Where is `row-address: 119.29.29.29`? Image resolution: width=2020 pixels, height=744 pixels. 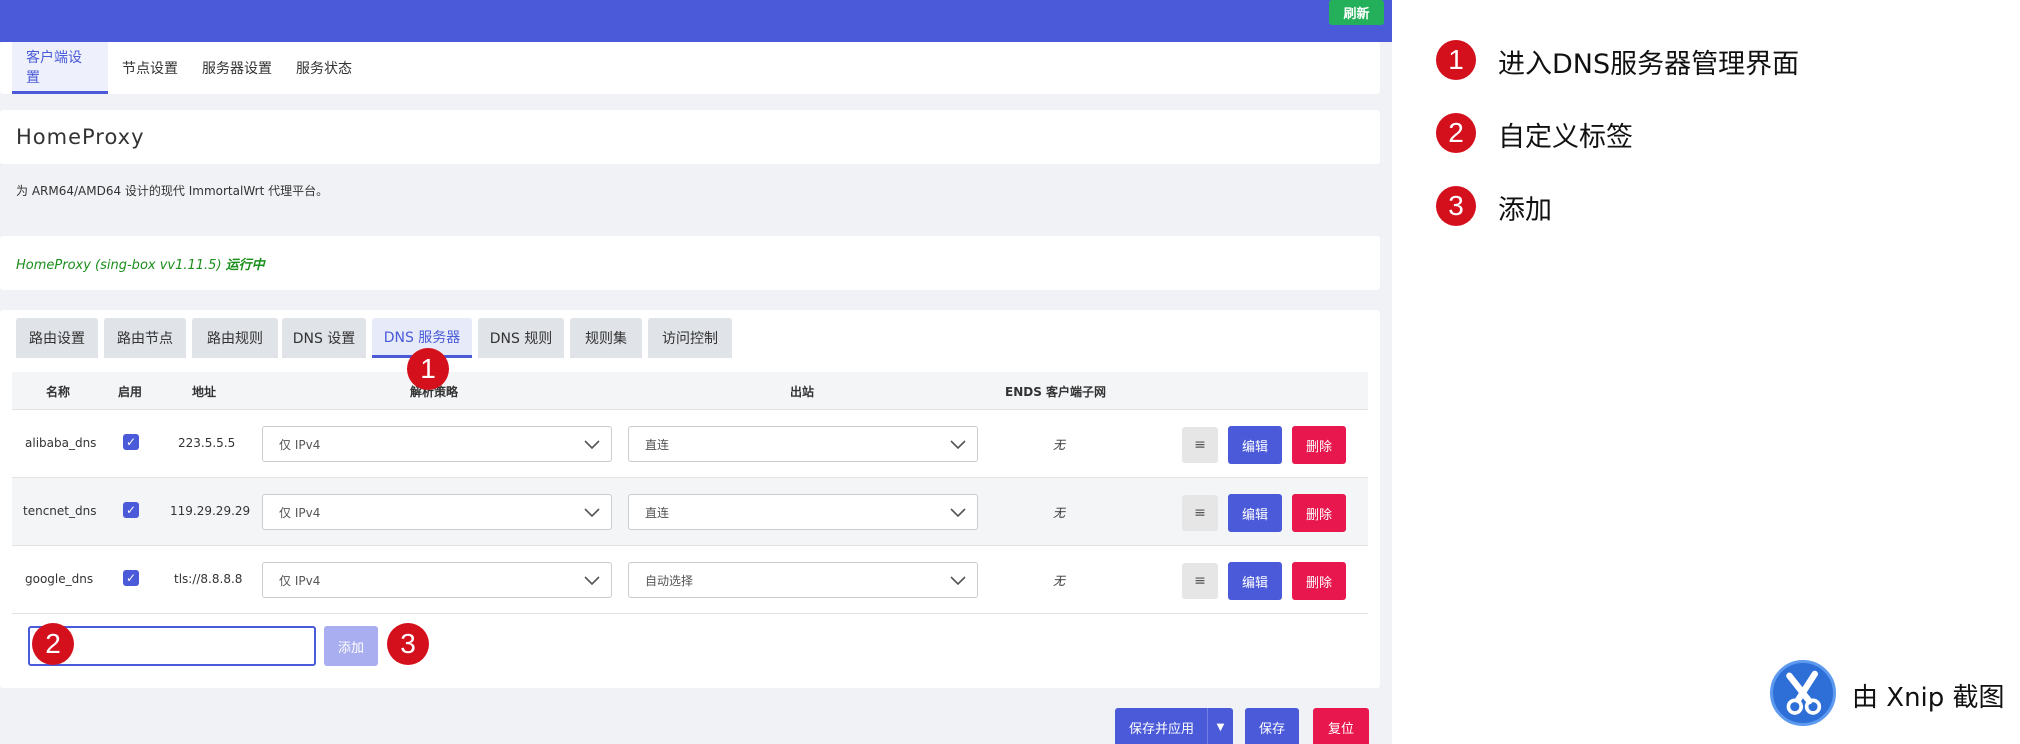
row-address: 119.29.29.29 is located at coordinates (210, 511).